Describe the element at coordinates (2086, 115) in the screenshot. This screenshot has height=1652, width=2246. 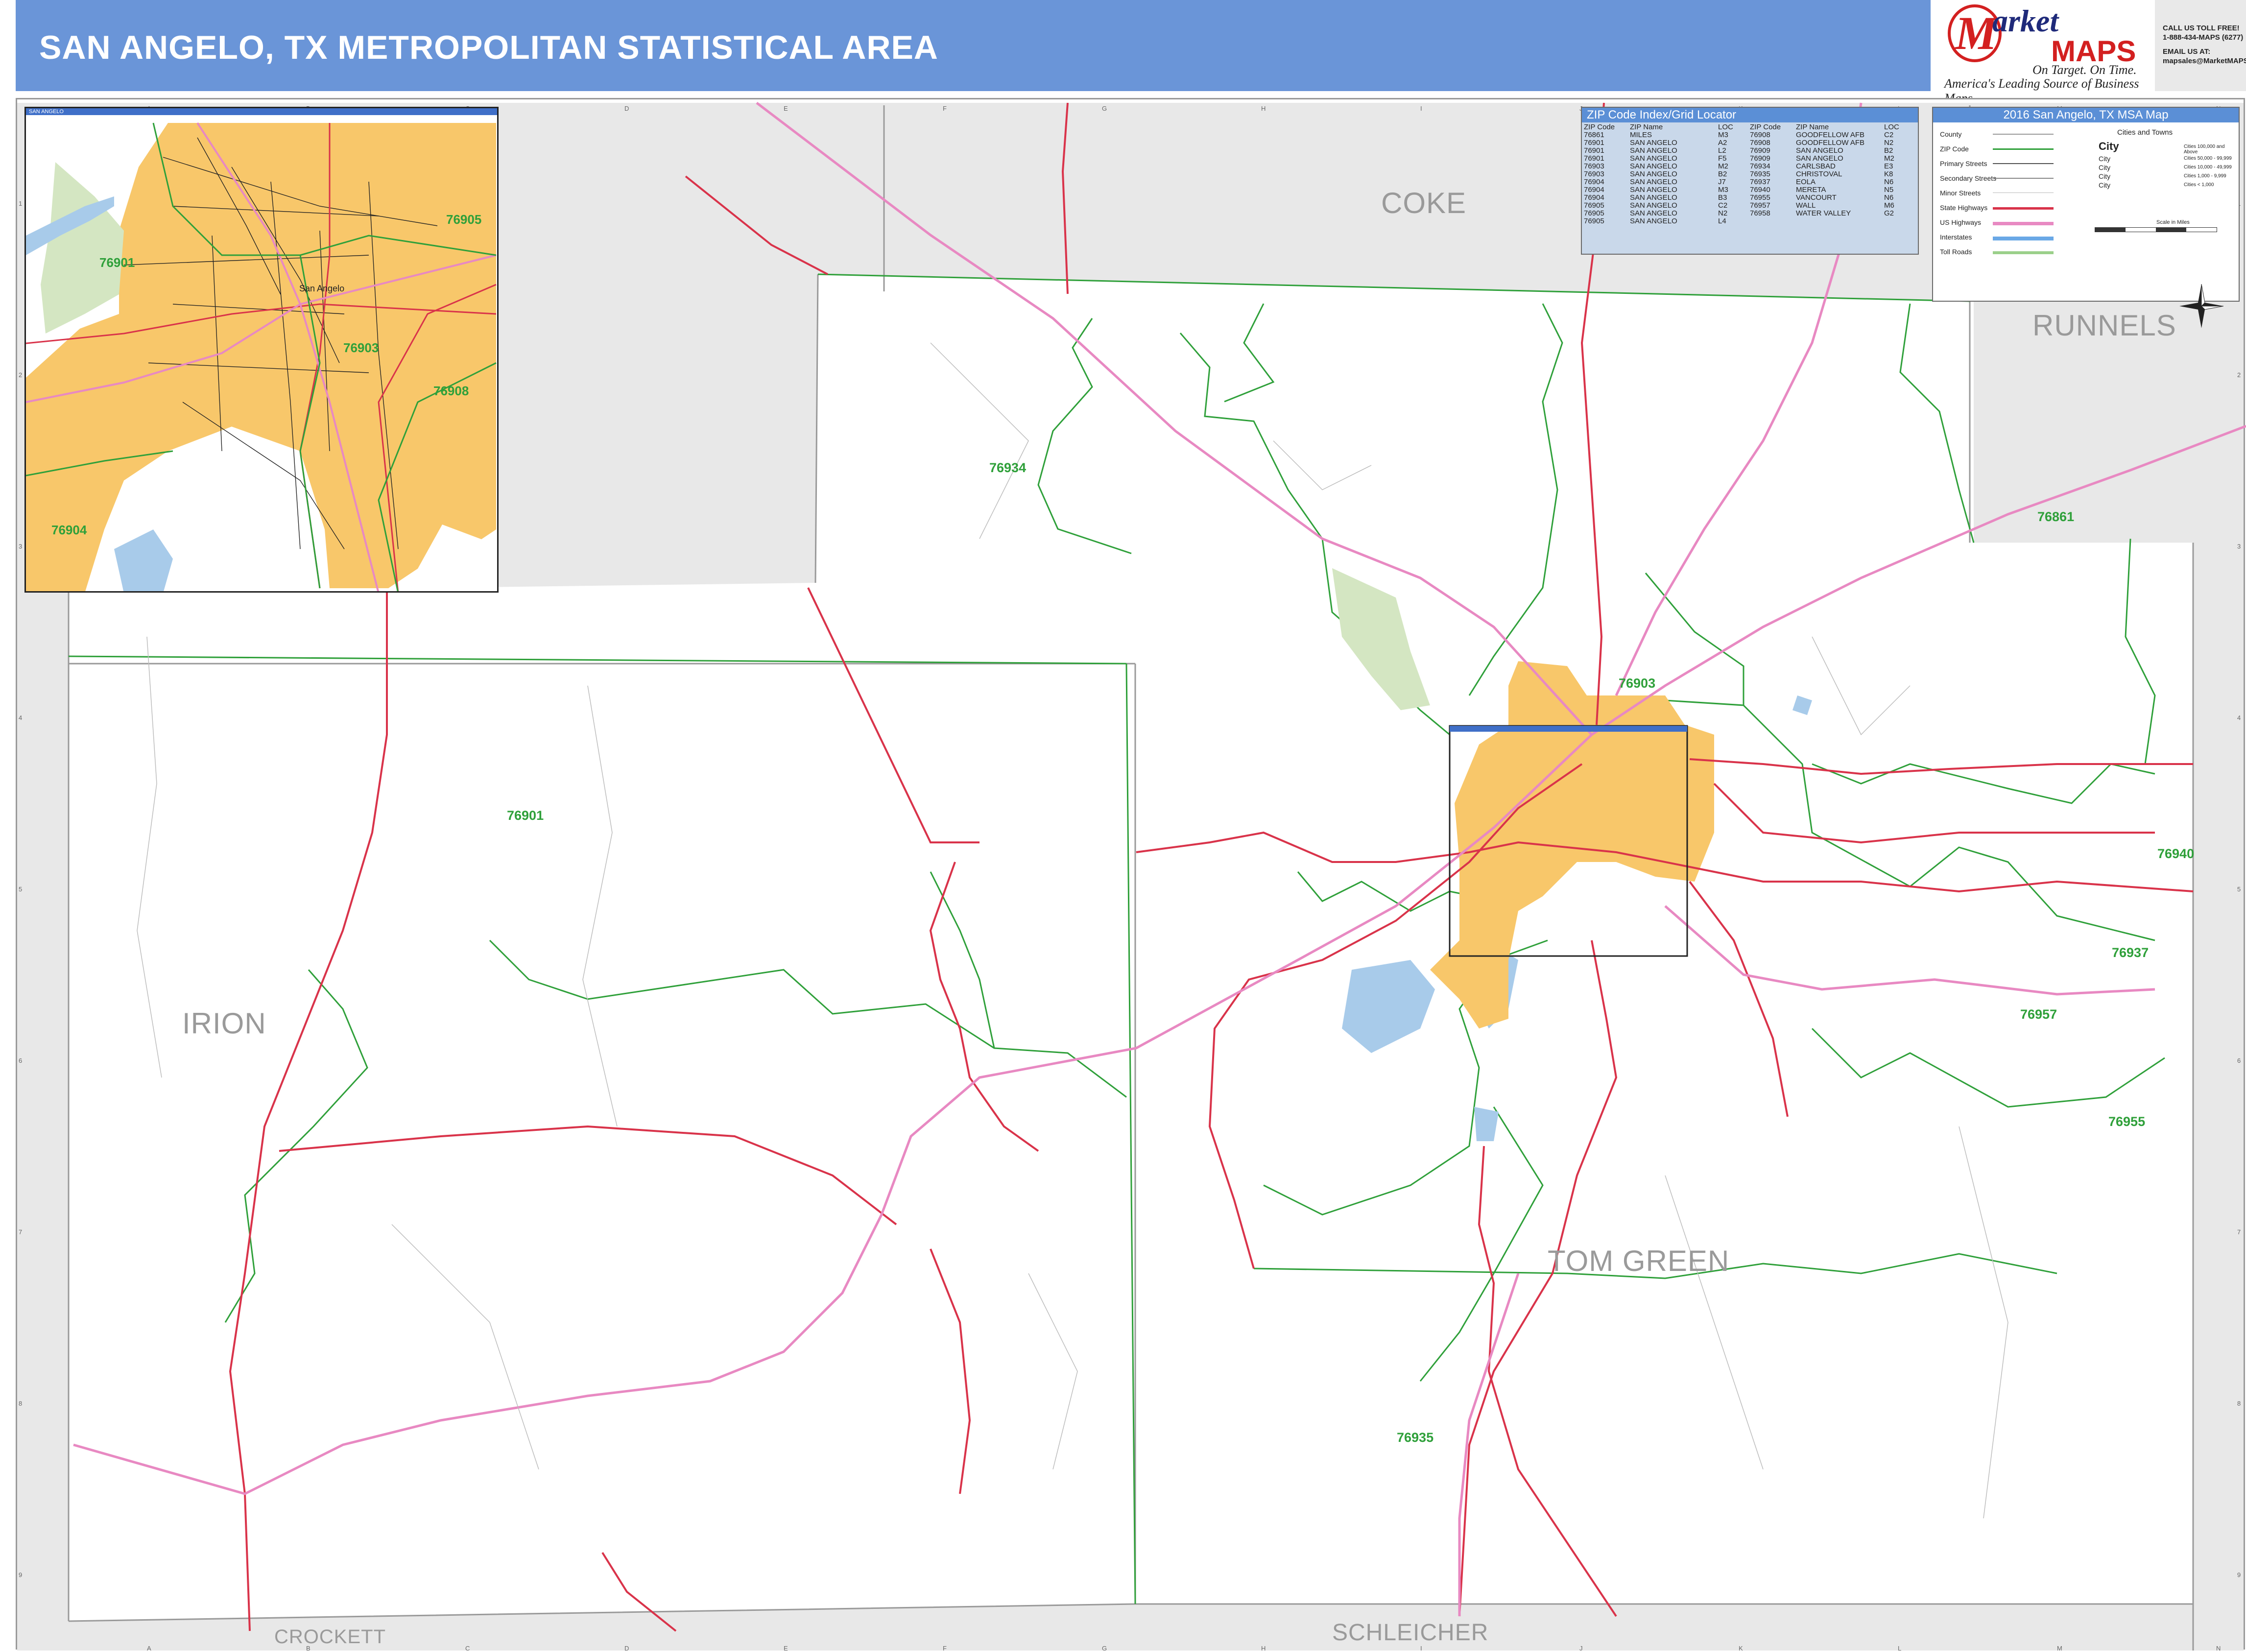
I see `legend-title: 2016 San Angelo, TX MSA Map` at that location.